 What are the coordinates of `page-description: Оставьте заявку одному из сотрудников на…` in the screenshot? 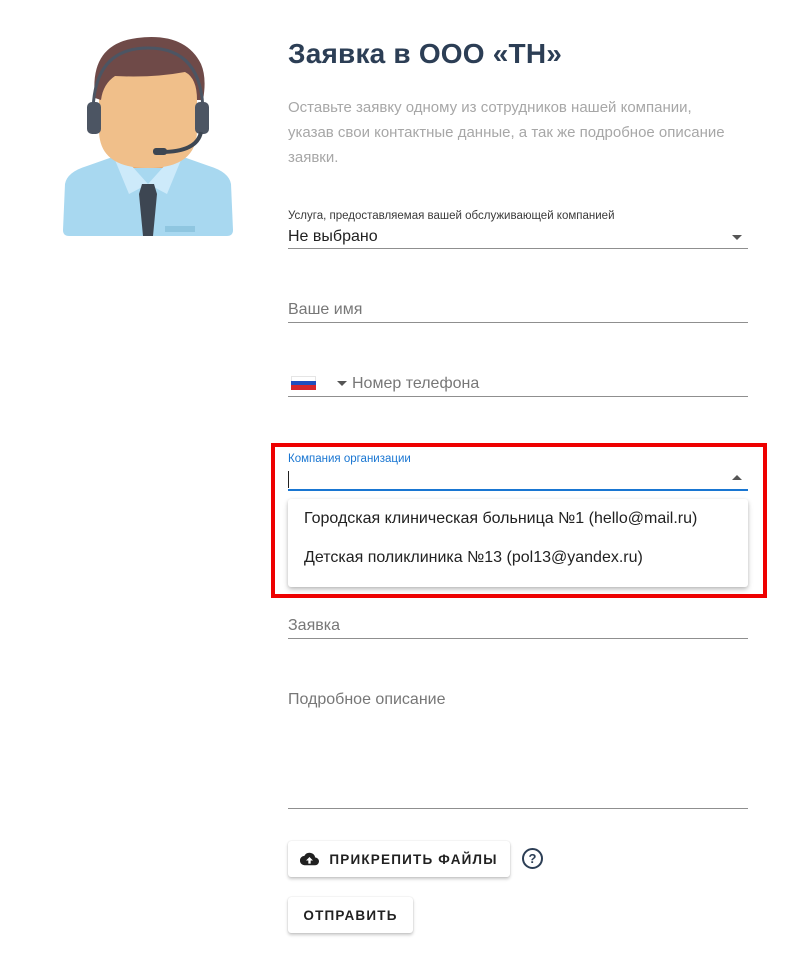 It's located at (506, 132).